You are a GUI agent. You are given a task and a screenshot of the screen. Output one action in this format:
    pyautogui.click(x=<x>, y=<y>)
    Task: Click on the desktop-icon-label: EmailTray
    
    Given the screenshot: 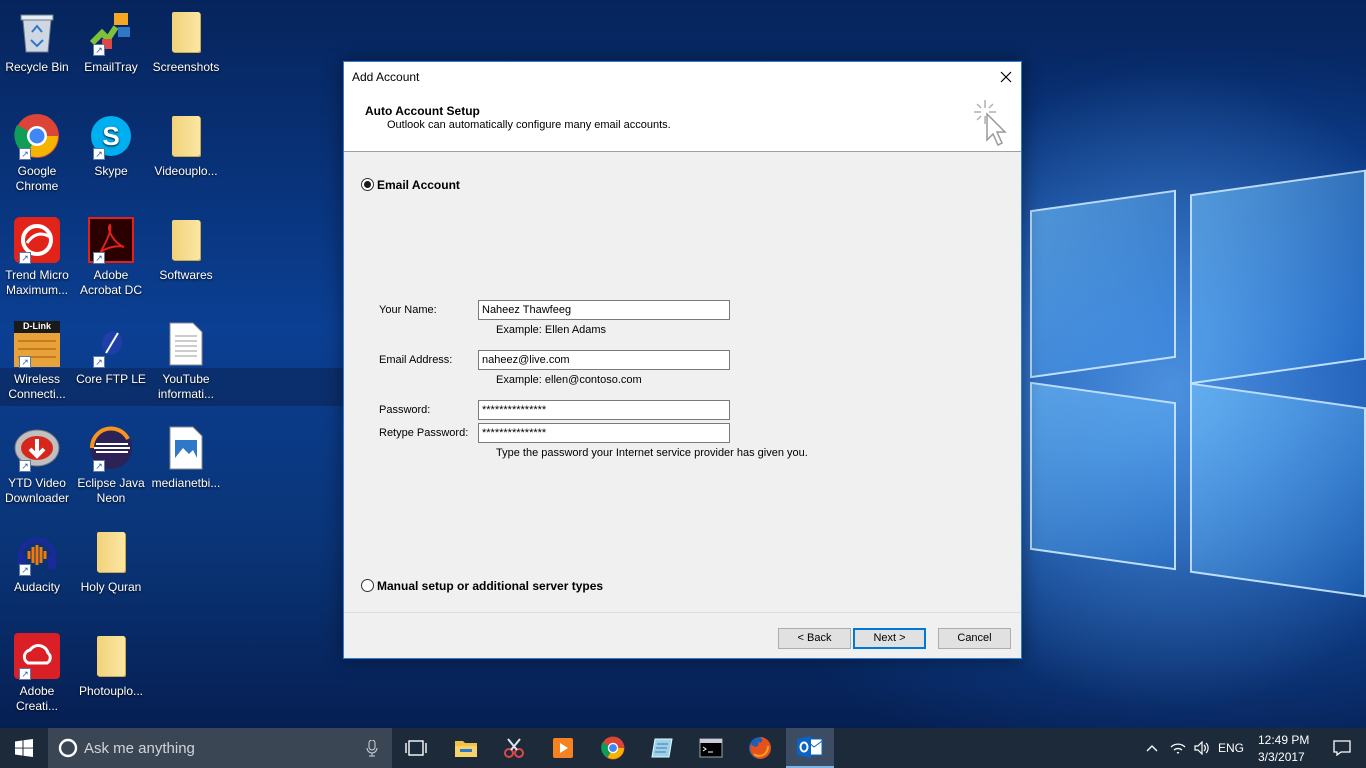 What is the action you would take?
    pyautogui.click(x=111, y=67)
    